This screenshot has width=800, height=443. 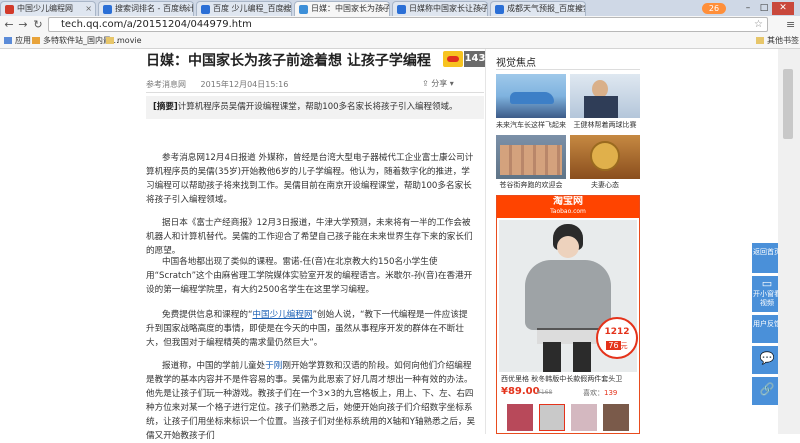 I want to click on comment-count: 143, so click(x=475, y=59).